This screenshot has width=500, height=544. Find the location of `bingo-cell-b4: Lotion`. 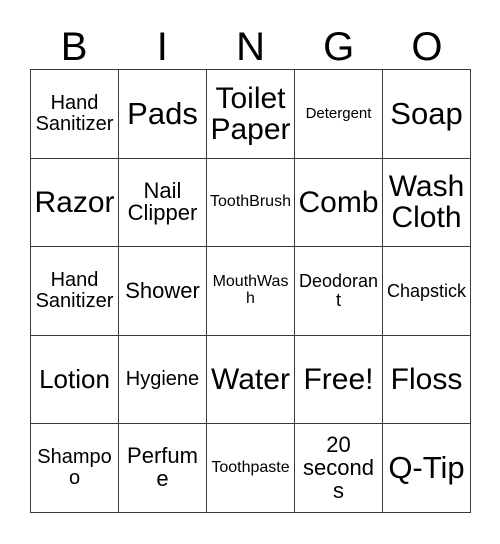

bingo-cell-b4: Lotion is located at coordinates (75, 380).